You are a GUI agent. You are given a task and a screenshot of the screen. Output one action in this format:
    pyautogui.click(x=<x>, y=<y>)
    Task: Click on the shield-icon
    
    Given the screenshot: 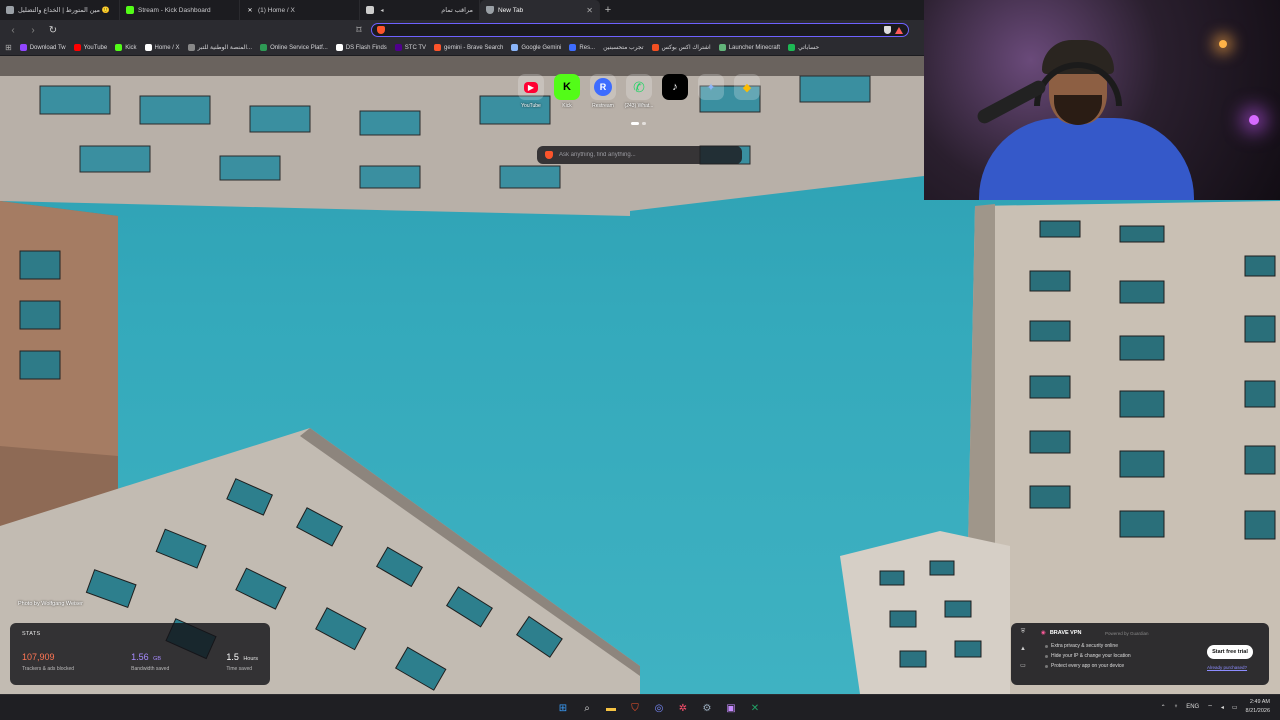 What is the action you would take?
    pyautogui.click(x=490, y=10)
    